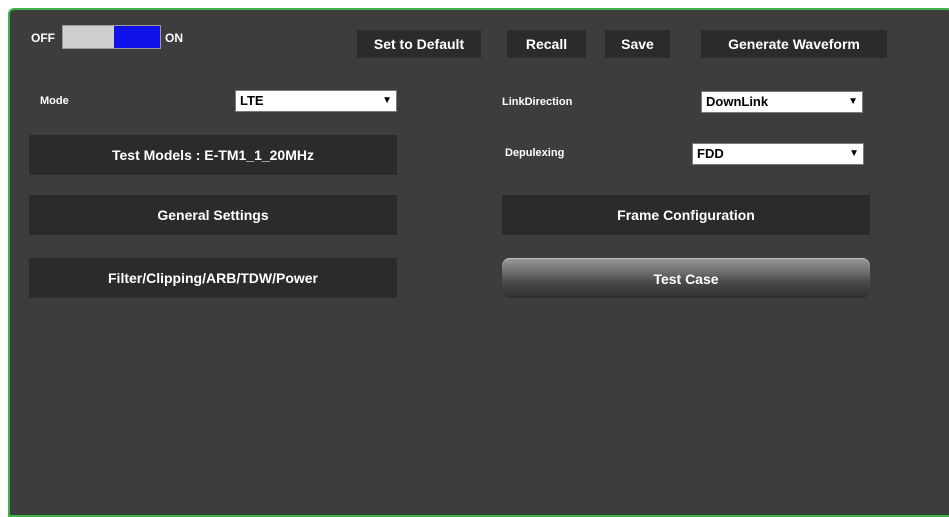 The image size is (949, 517). Describe the element at coordinates (737, 101) in the screenshot. I see `link-direction-value: DownLink` at that location.